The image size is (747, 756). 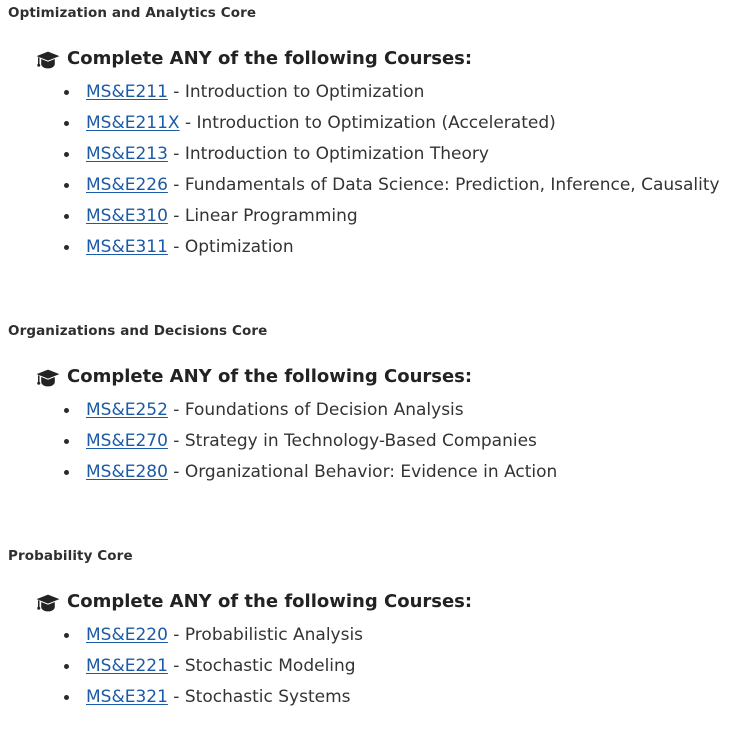 I want to click on course-code-link: MS&E213, so click(x=127, y=154).